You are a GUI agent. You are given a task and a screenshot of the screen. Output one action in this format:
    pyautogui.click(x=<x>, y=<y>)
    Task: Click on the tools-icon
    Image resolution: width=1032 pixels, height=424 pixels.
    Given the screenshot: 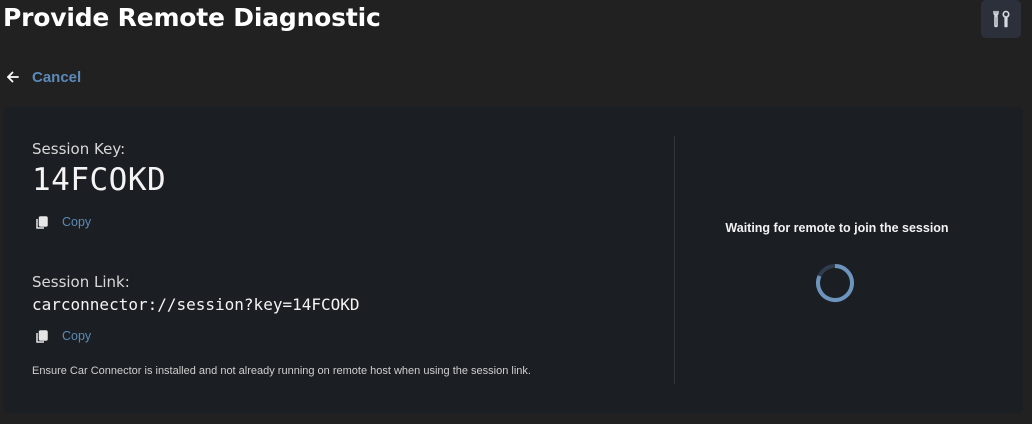 What is the action you would take?
    pyautogui.click(x=1001, y=19)
    